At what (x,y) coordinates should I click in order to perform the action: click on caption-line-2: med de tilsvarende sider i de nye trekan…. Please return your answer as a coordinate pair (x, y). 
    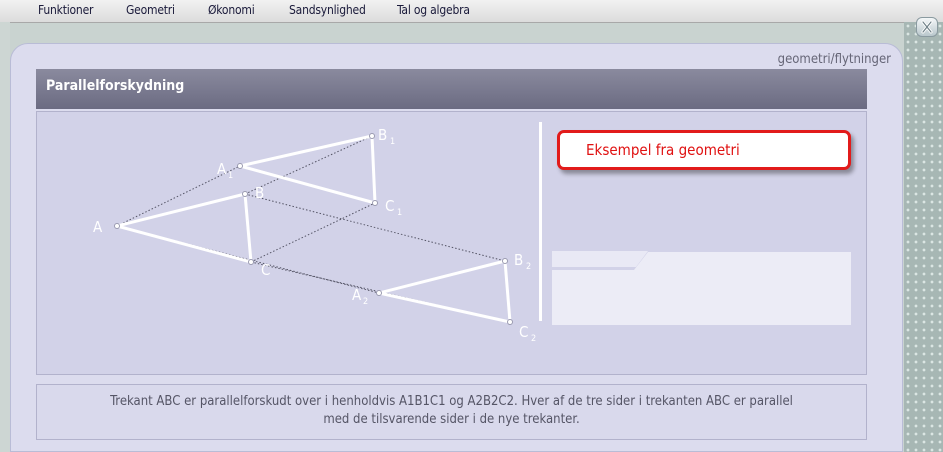
    Looking at the image, I should click on (451, 419).